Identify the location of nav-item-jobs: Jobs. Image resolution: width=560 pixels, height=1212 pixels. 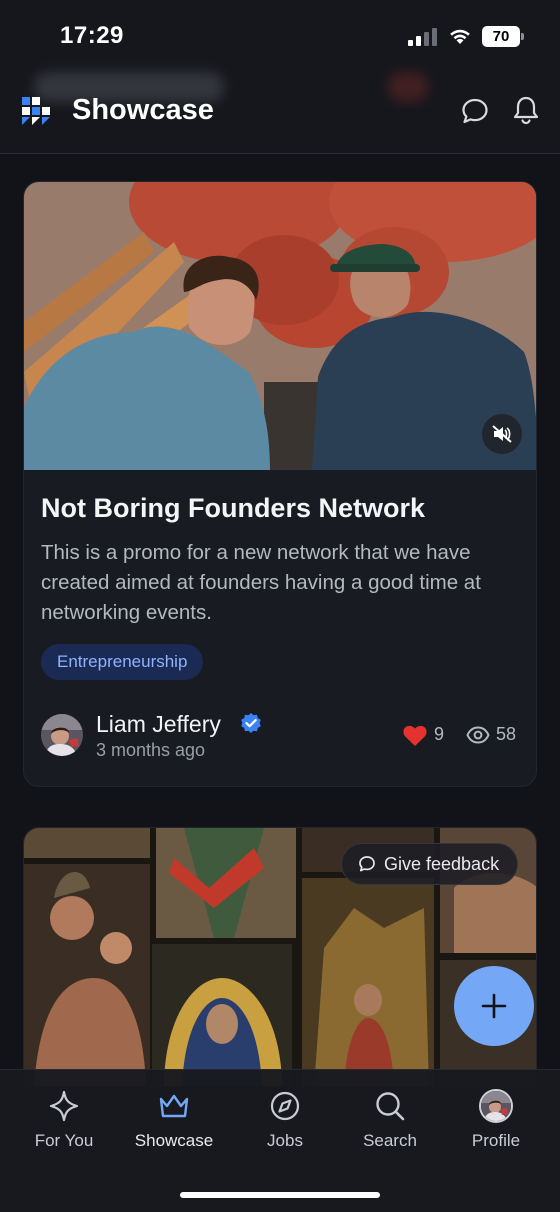
(285, 1119).